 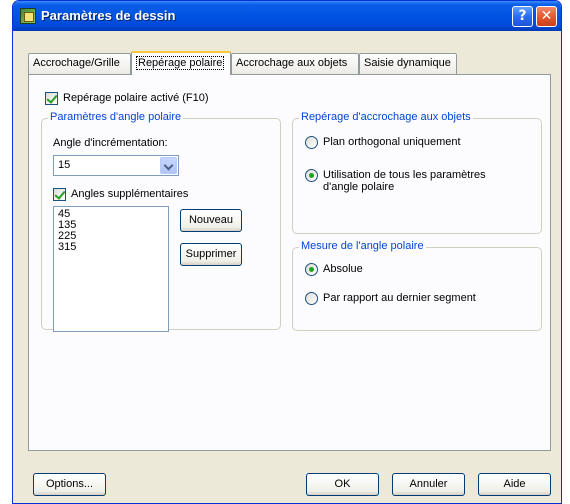 I want to click on absolute-label: Absolue, so click(x=343, y=269).